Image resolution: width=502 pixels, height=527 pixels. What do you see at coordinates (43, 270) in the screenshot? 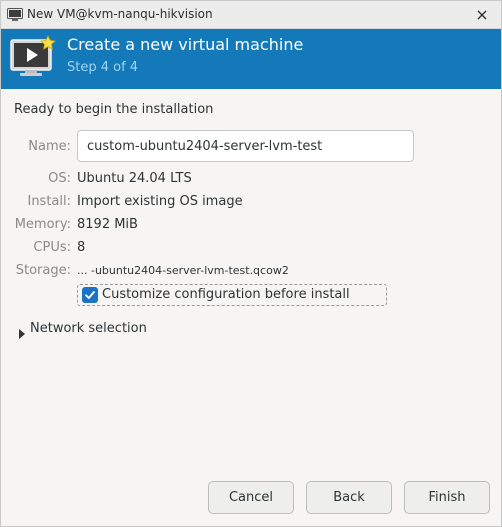
I see `storage-label: Storage:` at bounding box center [43, 270].